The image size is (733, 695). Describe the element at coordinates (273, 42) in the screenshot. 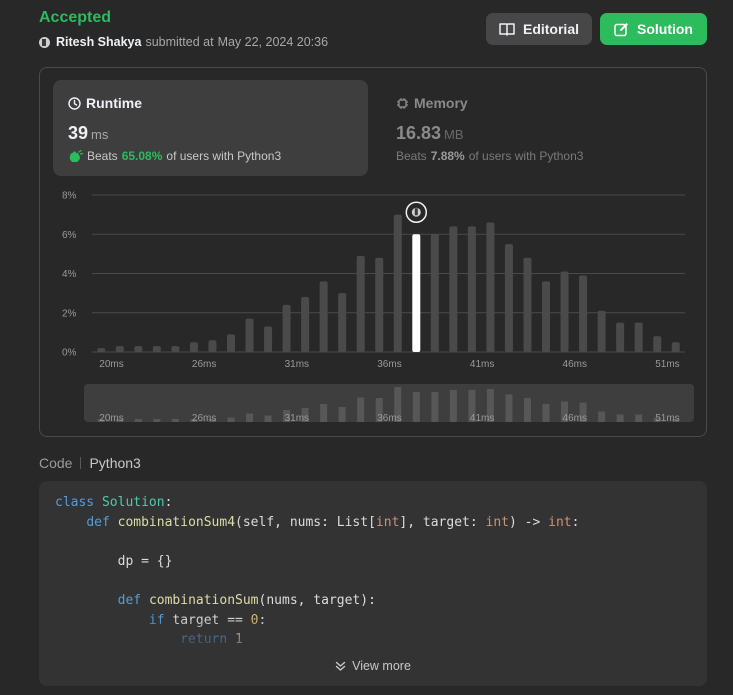

I see `submission-timestamp: May 22, 2024 20:36` at that location.